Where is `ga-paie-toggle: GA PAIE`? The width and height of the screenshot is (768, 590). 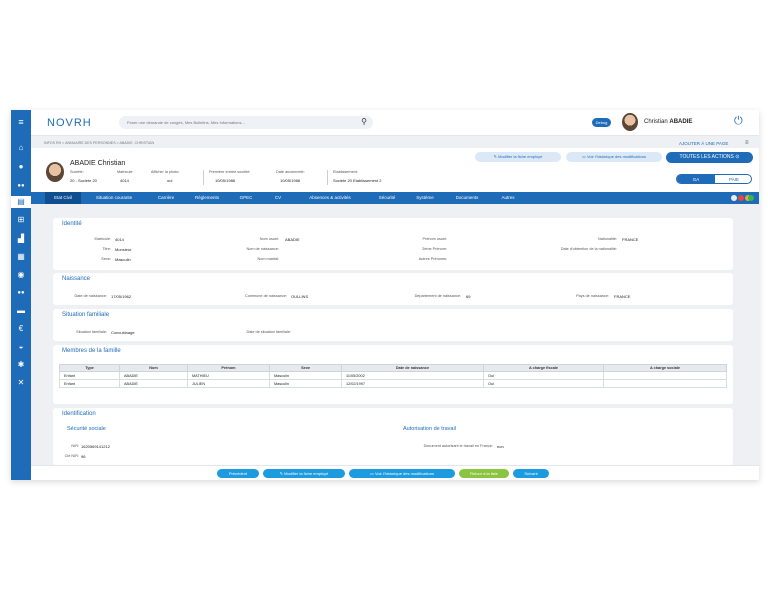
ga-paie-toggle: GA PAIE is located at coordinates (714, 179).